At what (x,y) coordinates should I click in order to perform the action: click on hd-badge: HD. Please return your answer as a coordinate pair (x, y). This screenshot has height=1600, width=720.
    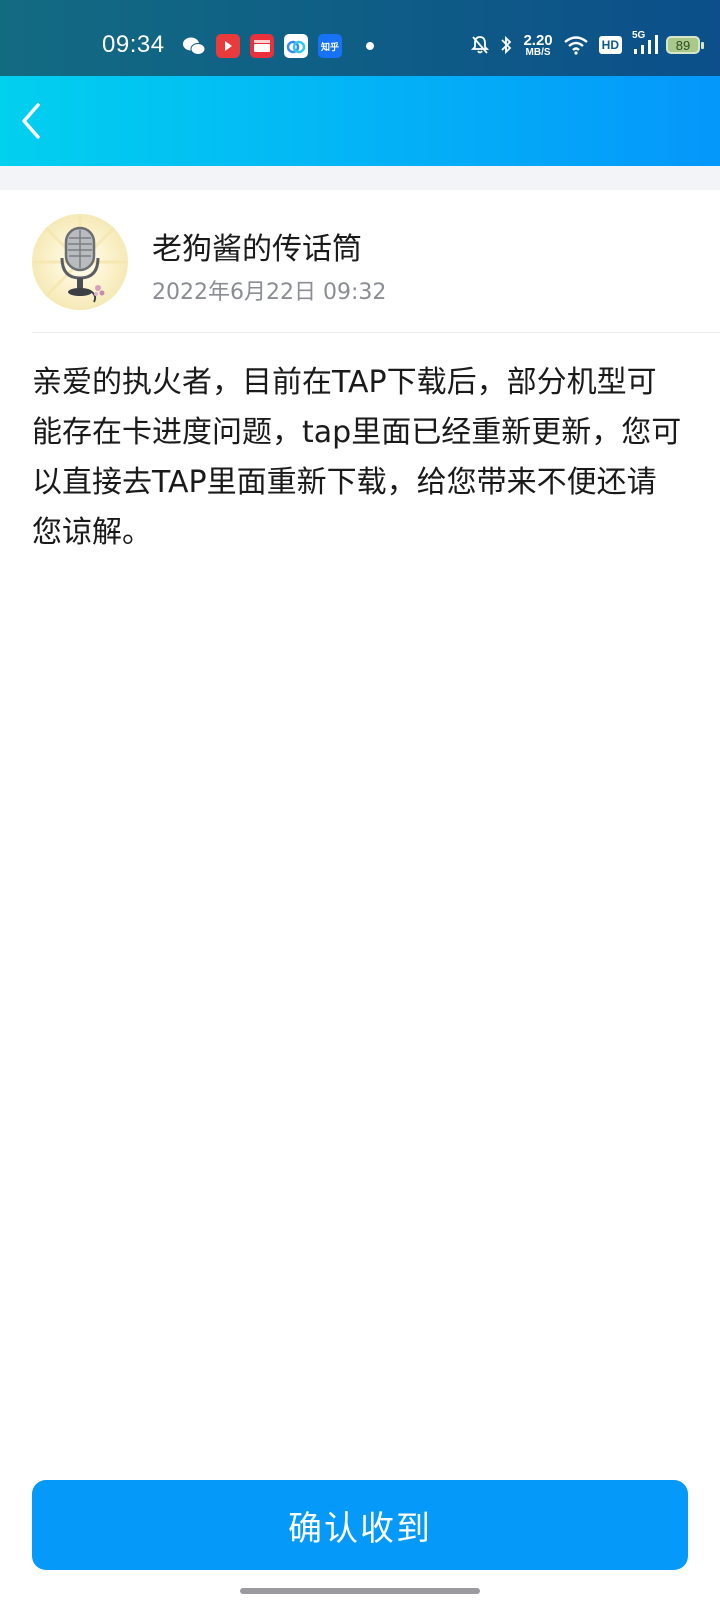
    Looking at the image, I should click on (610, 45).